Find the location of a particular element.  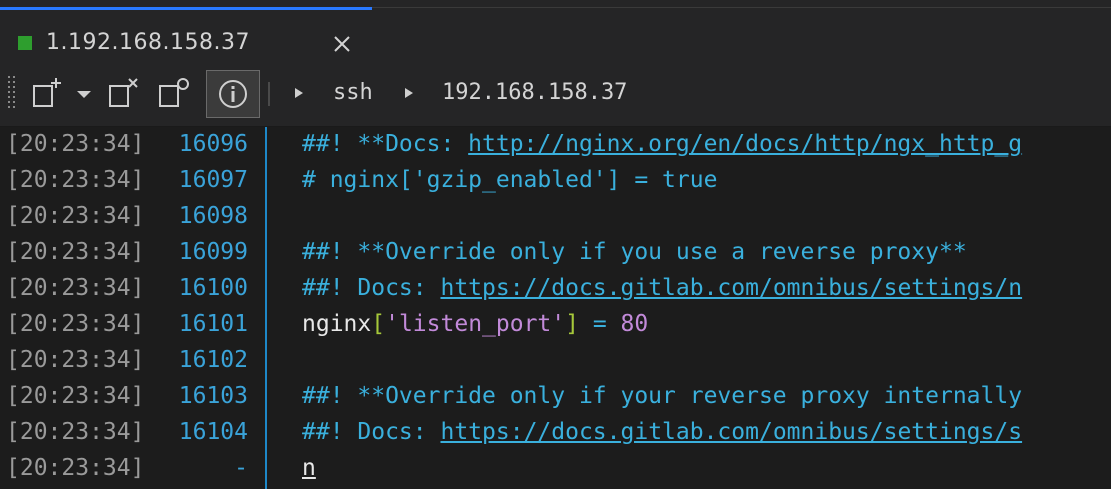

code-line: n is located at coordinates (309, 468).